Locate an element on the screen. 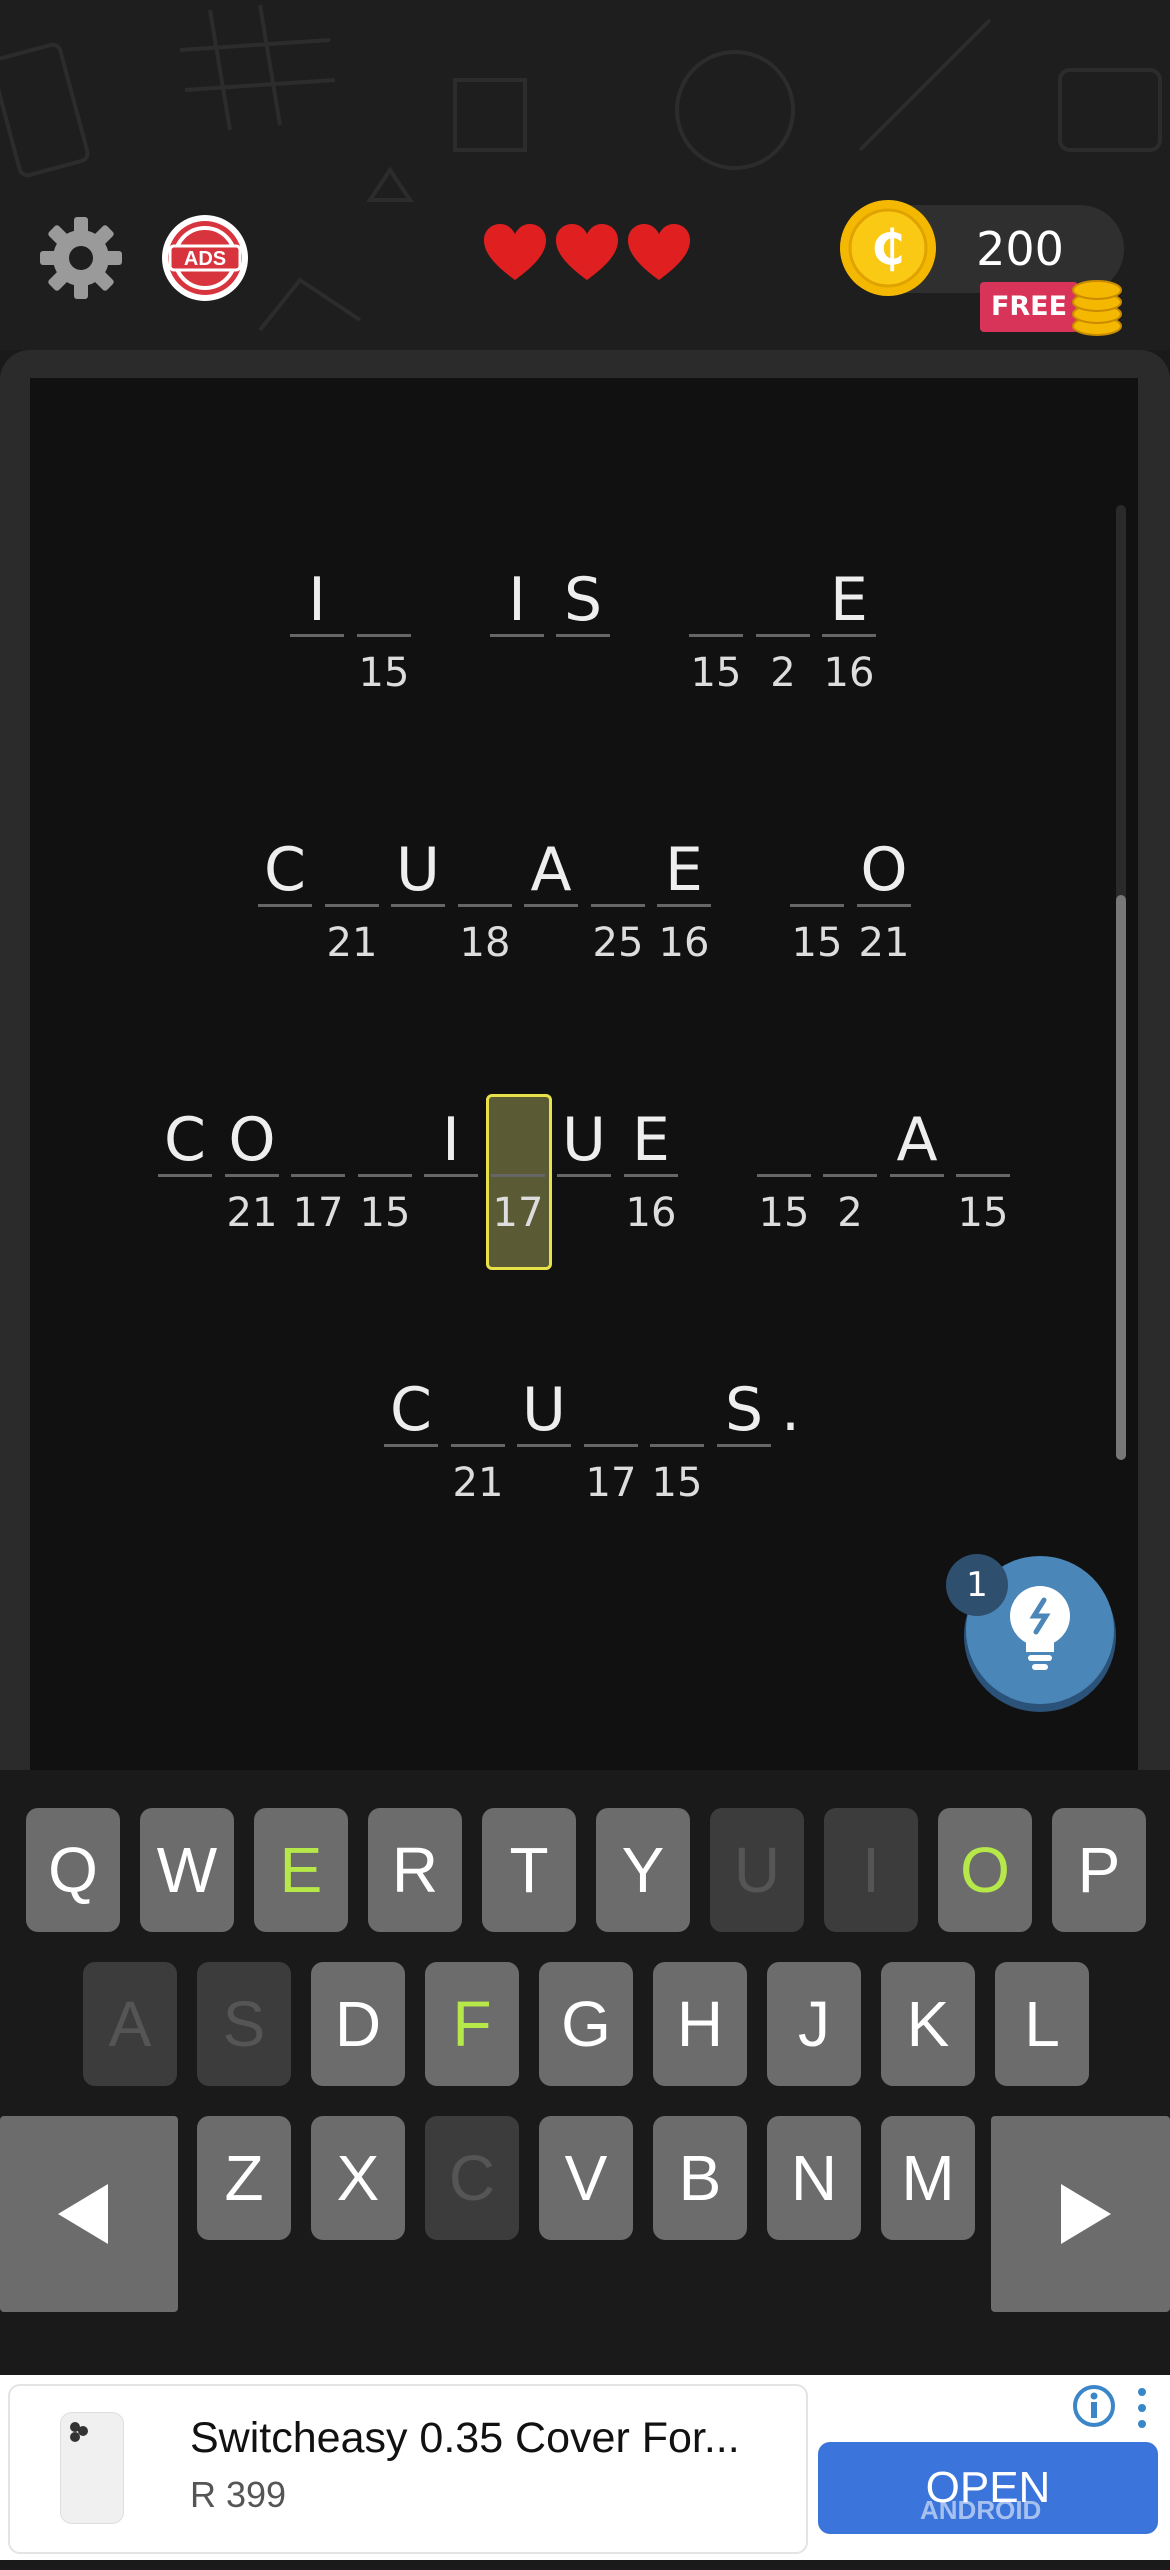 Image resolution: width=1170 pixels, height=2570 pixels. key-c: C is located at coordinates (472, 2178).